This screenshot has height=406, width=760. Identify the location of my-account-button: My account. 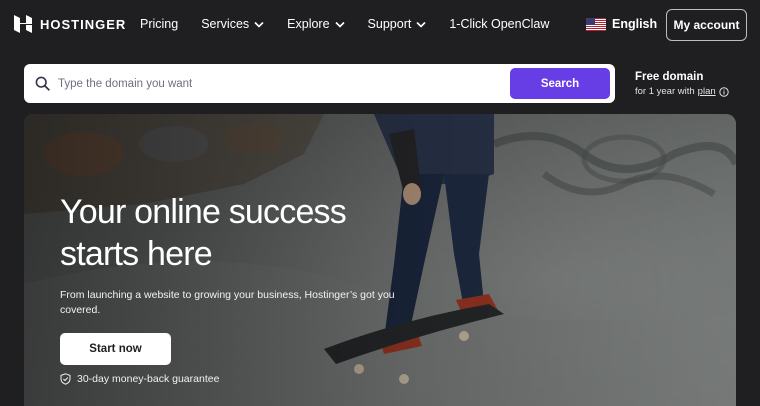
(706, 25).